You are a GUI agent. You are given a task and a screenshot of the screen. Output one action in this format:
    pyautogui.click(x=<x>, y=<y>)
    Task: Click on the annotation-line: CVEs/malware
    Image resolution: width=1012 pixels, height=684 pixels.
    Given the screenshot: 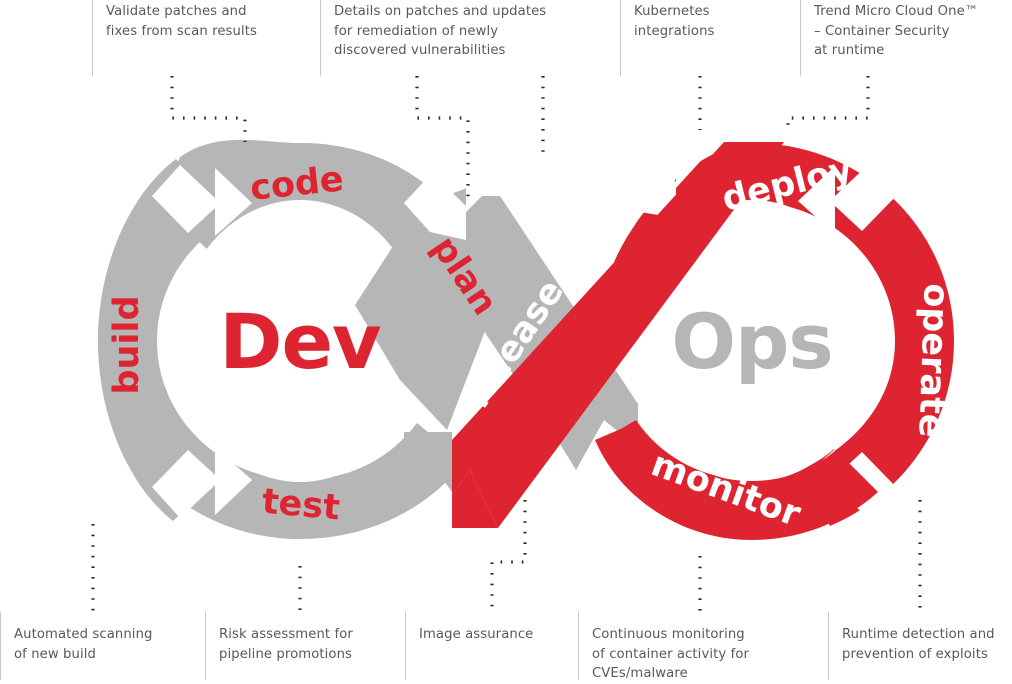 What is the action you would take?
    pyautogui.click(x=640, y=673)
    